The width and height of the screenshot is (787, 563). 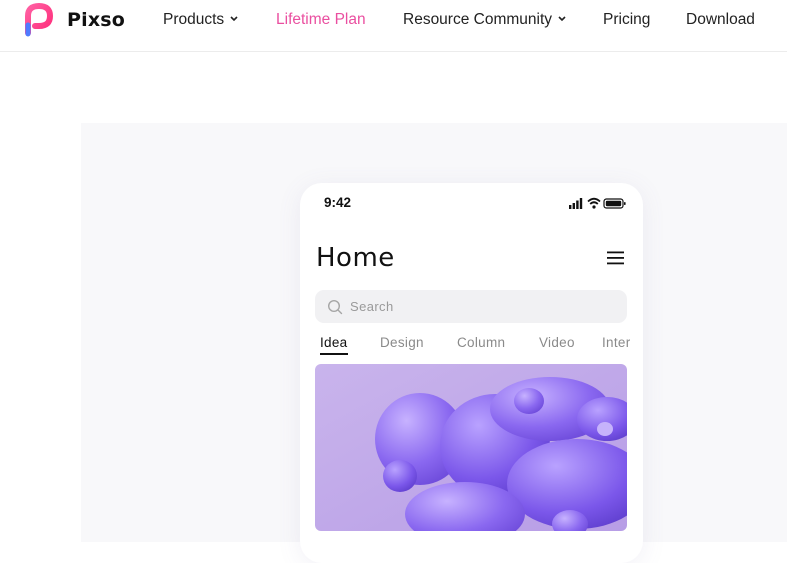 I want to click on nav-resource-community-label: Resource Community, so click(x=478, y=19).